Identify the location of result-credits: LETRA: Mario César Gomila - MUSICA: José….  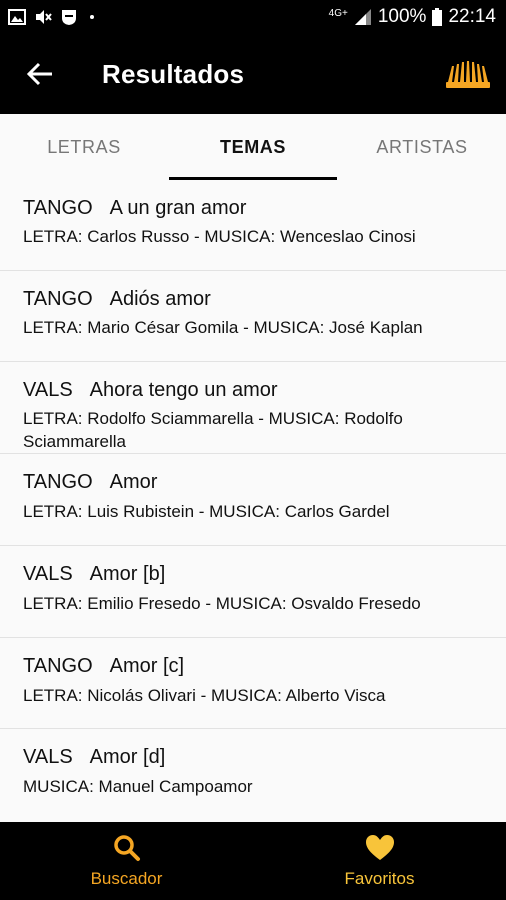
(223, 327).